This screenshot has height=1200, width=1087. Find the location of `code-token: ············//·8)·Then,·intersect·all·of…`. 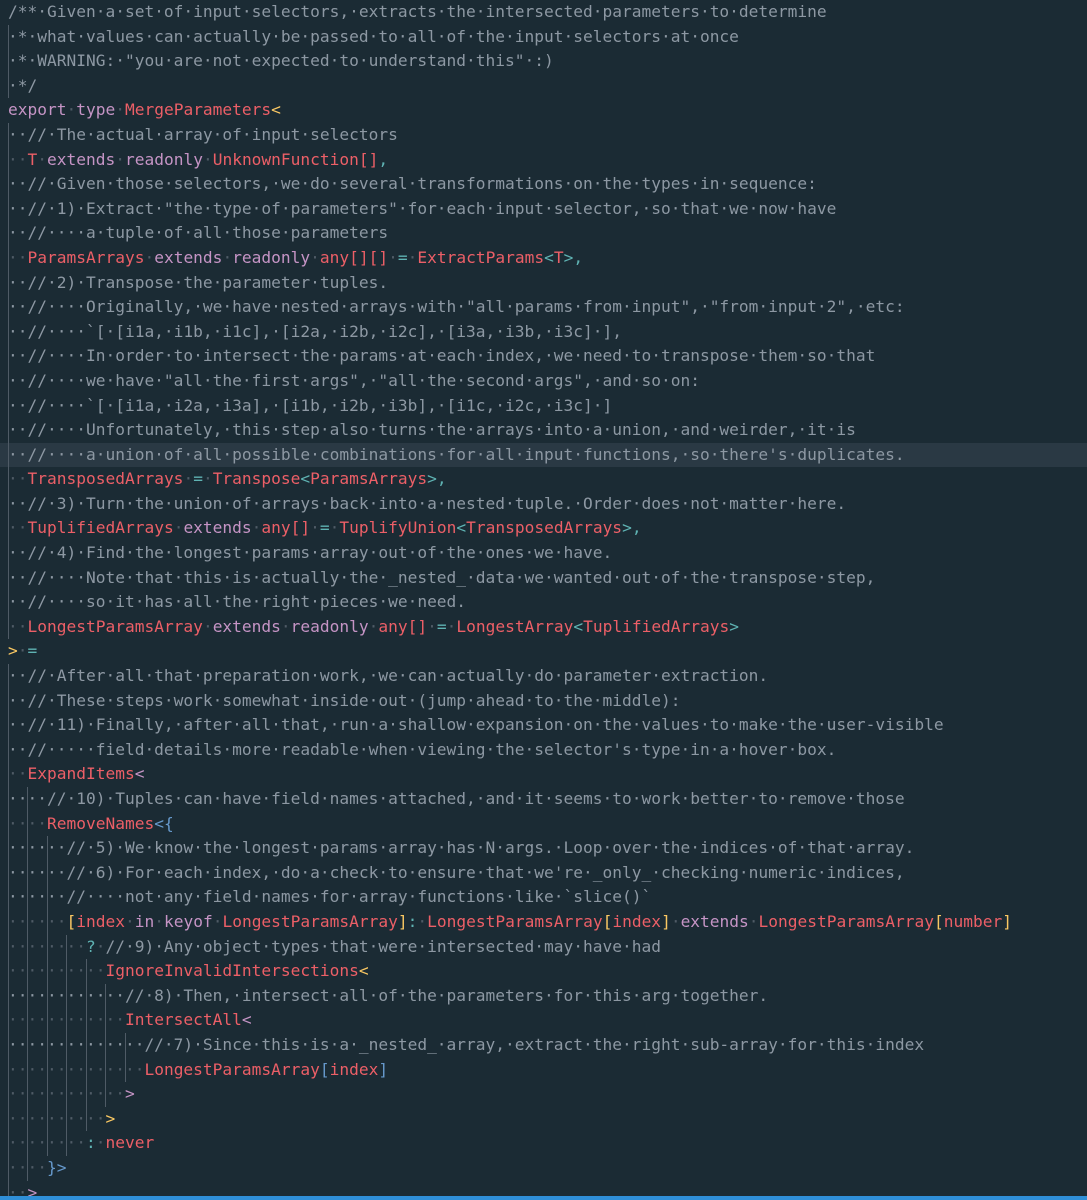

code-token: ············//·8)·Then,·intersect·all·of… is located at coordinates (388, 995).